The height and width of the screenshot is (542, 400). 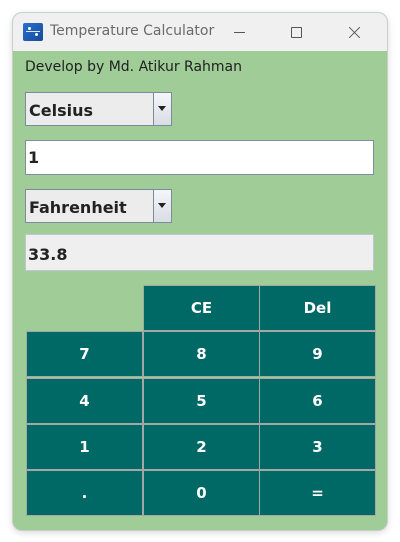 I want to click on digit-2-button: 2, so click(x=201, y=447).